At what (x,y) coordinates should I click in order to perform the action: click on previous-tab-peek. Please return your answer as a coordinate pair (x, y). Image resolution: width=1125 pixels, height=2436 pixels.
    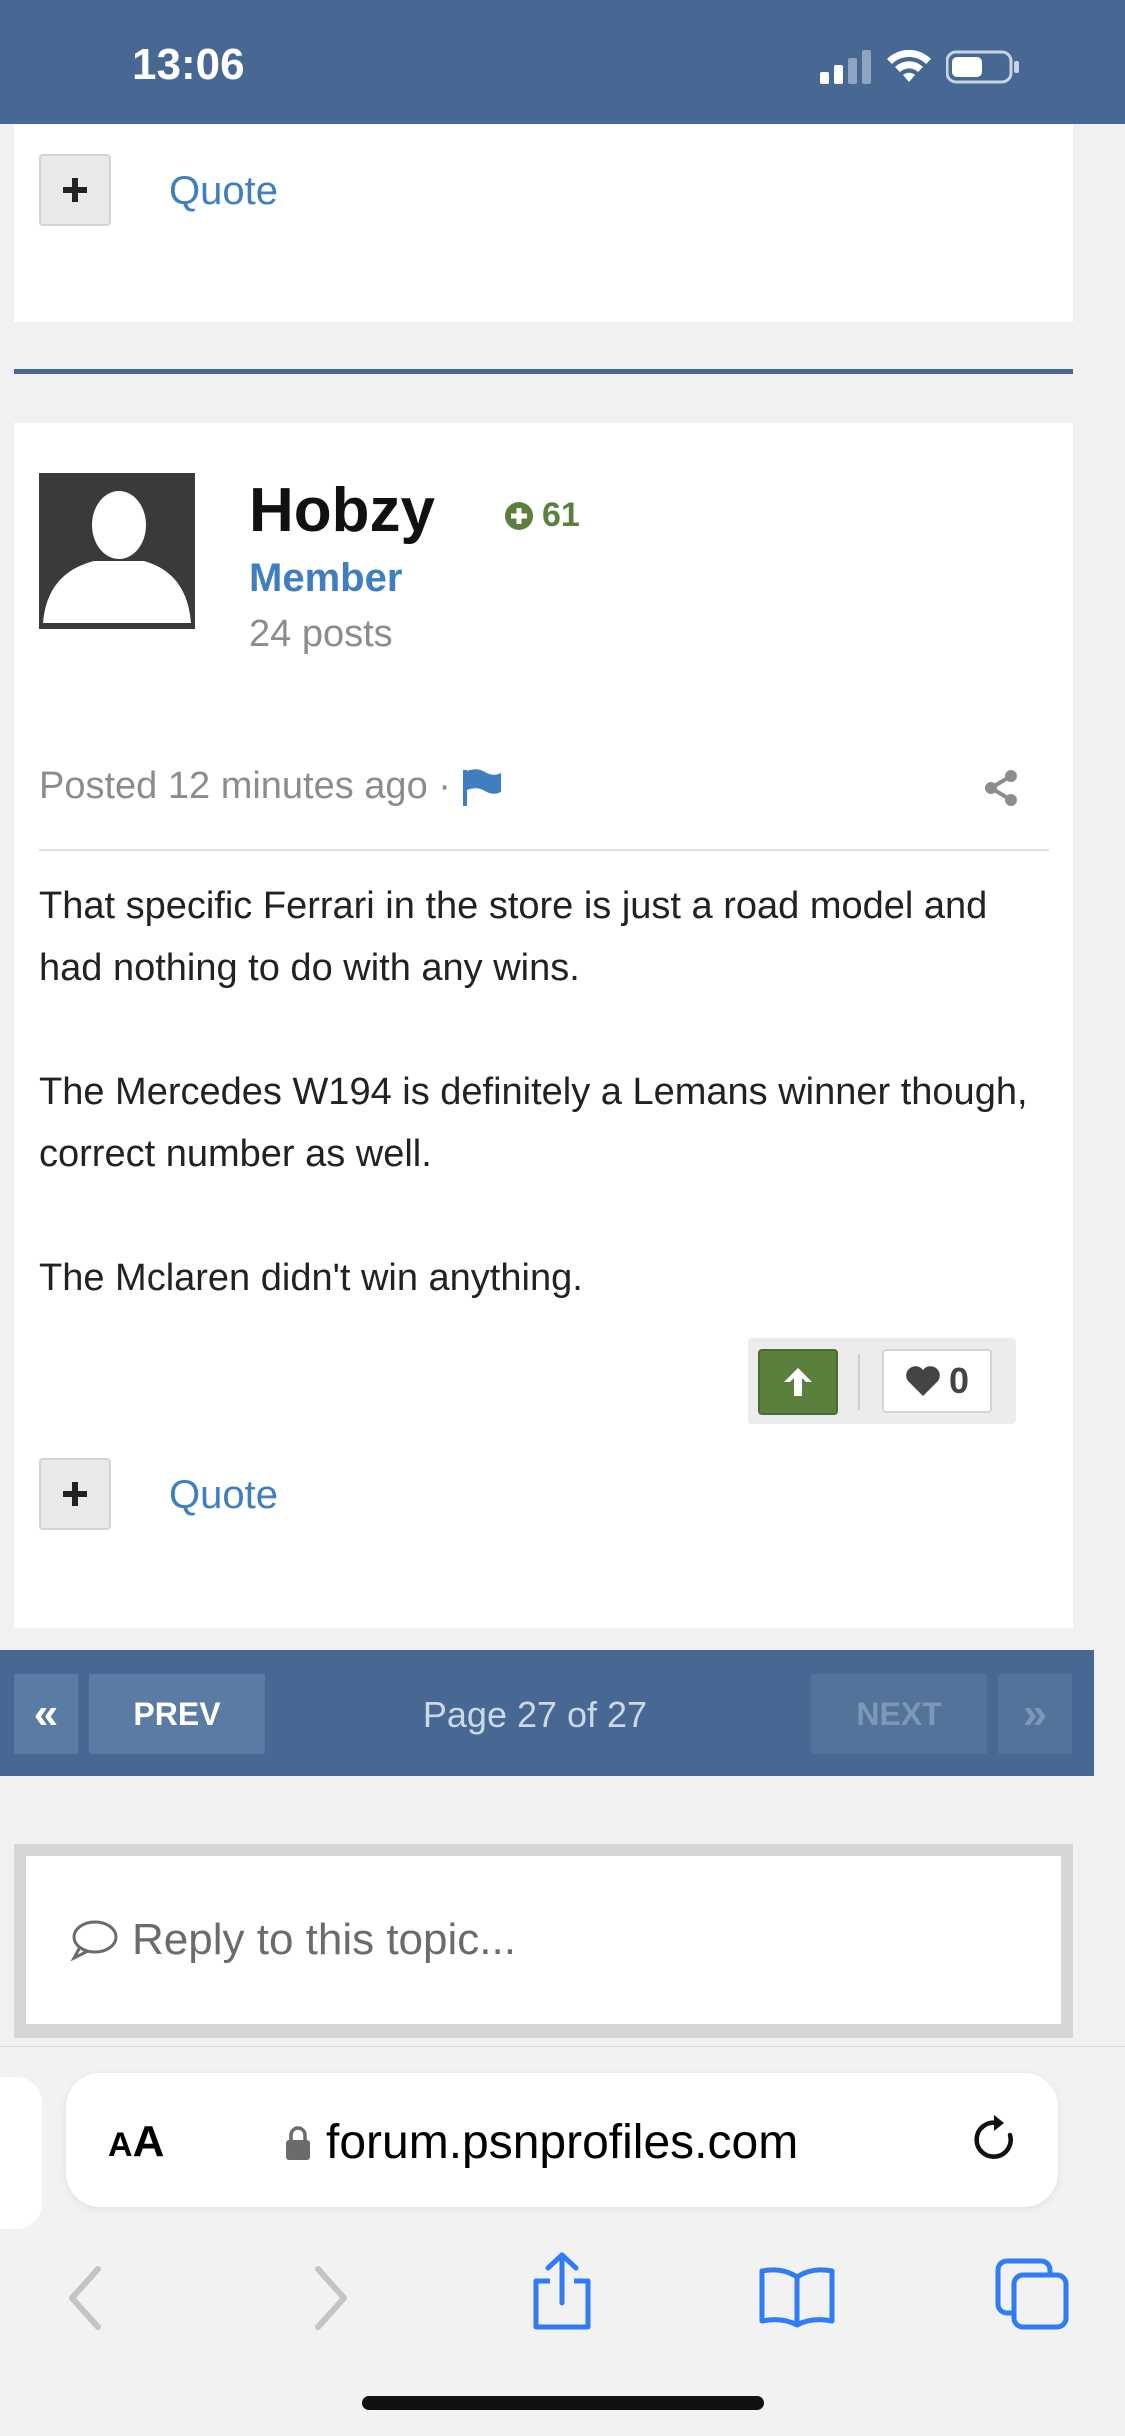
    Looking at the image, I should click on (21, 2153).